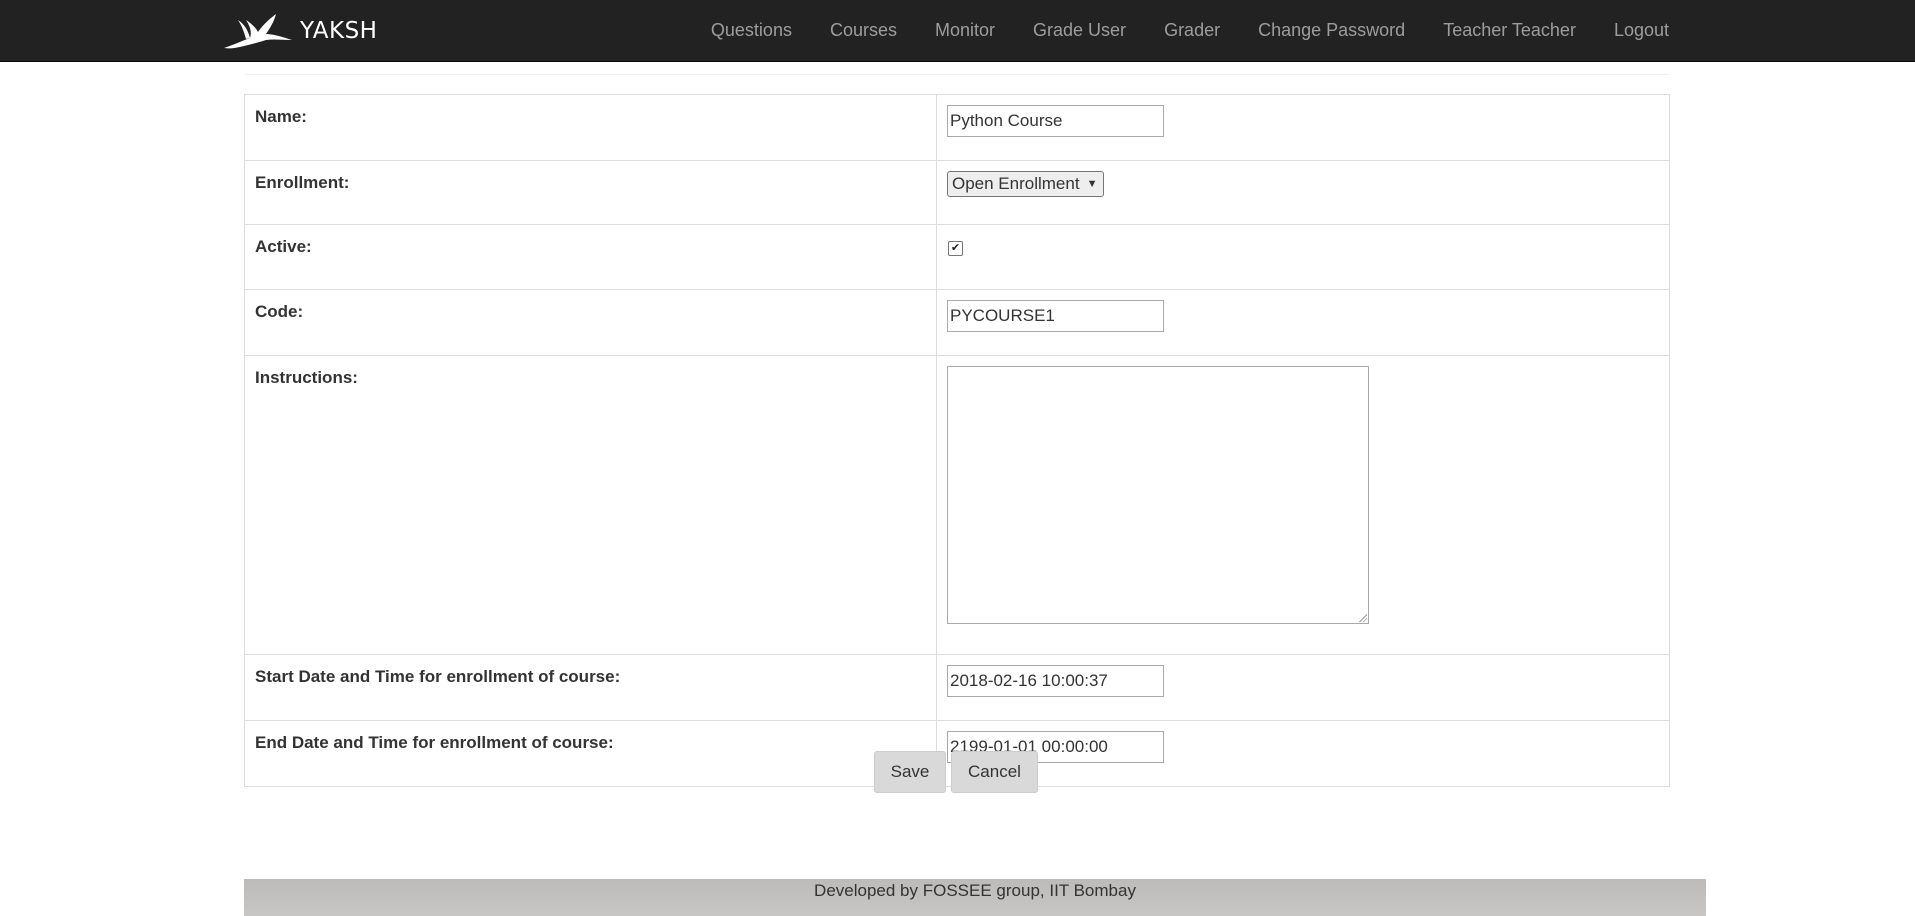 This screenshot has height=916, width=1915. I want to click on instructions-textarea, so click(1158, 495).